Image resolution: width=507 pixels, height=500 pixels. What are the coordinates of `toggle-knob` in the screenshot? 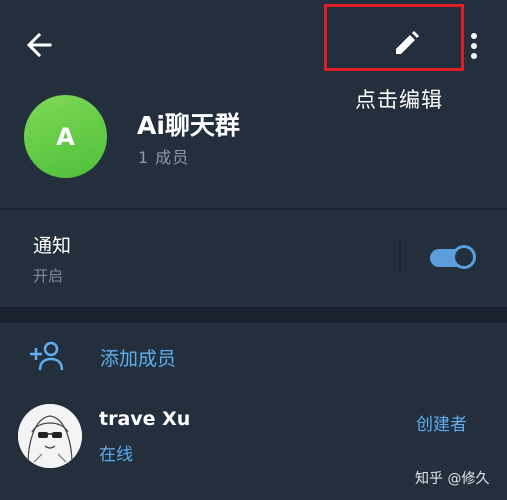 It's located at (464, 257).